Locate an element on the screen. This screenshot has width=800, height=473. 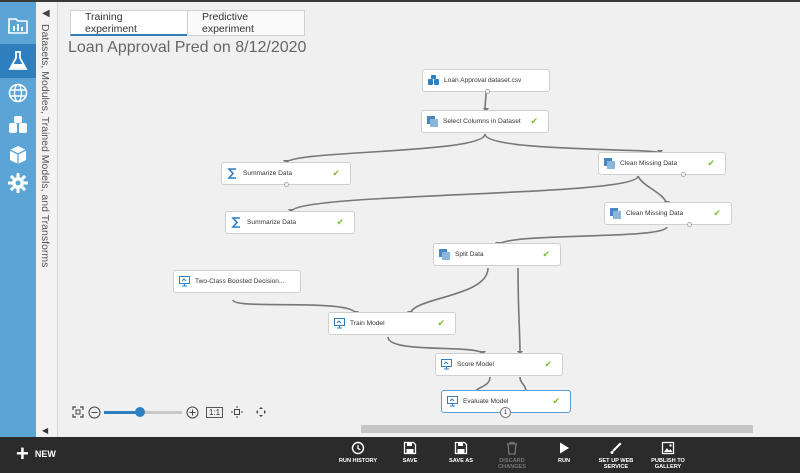
edge-clean1-clean2 is located at coordinates (652, 190).